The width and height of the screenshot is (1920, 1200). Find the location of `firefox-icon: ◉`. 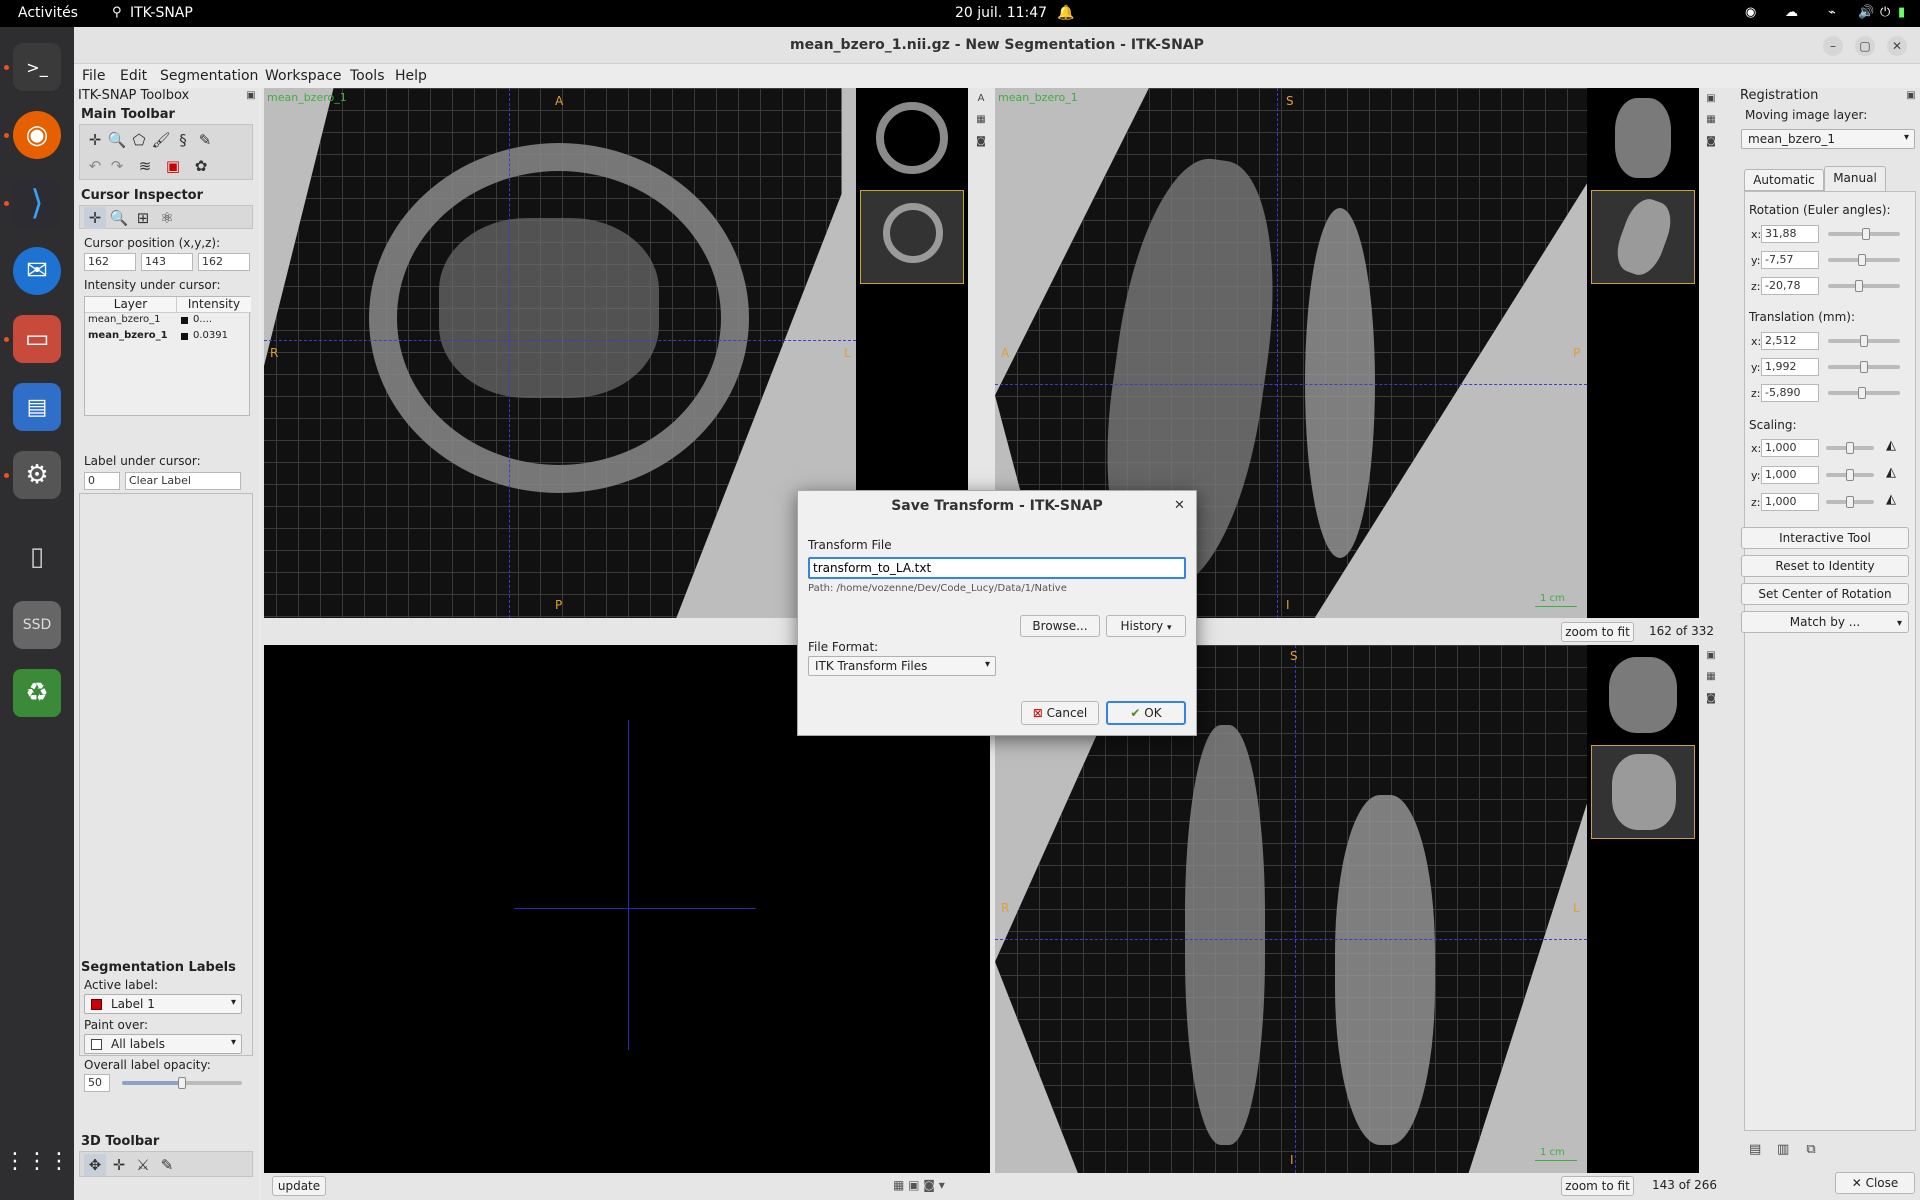

firefox-icon: ◉ is located at coordinates (37, 135).